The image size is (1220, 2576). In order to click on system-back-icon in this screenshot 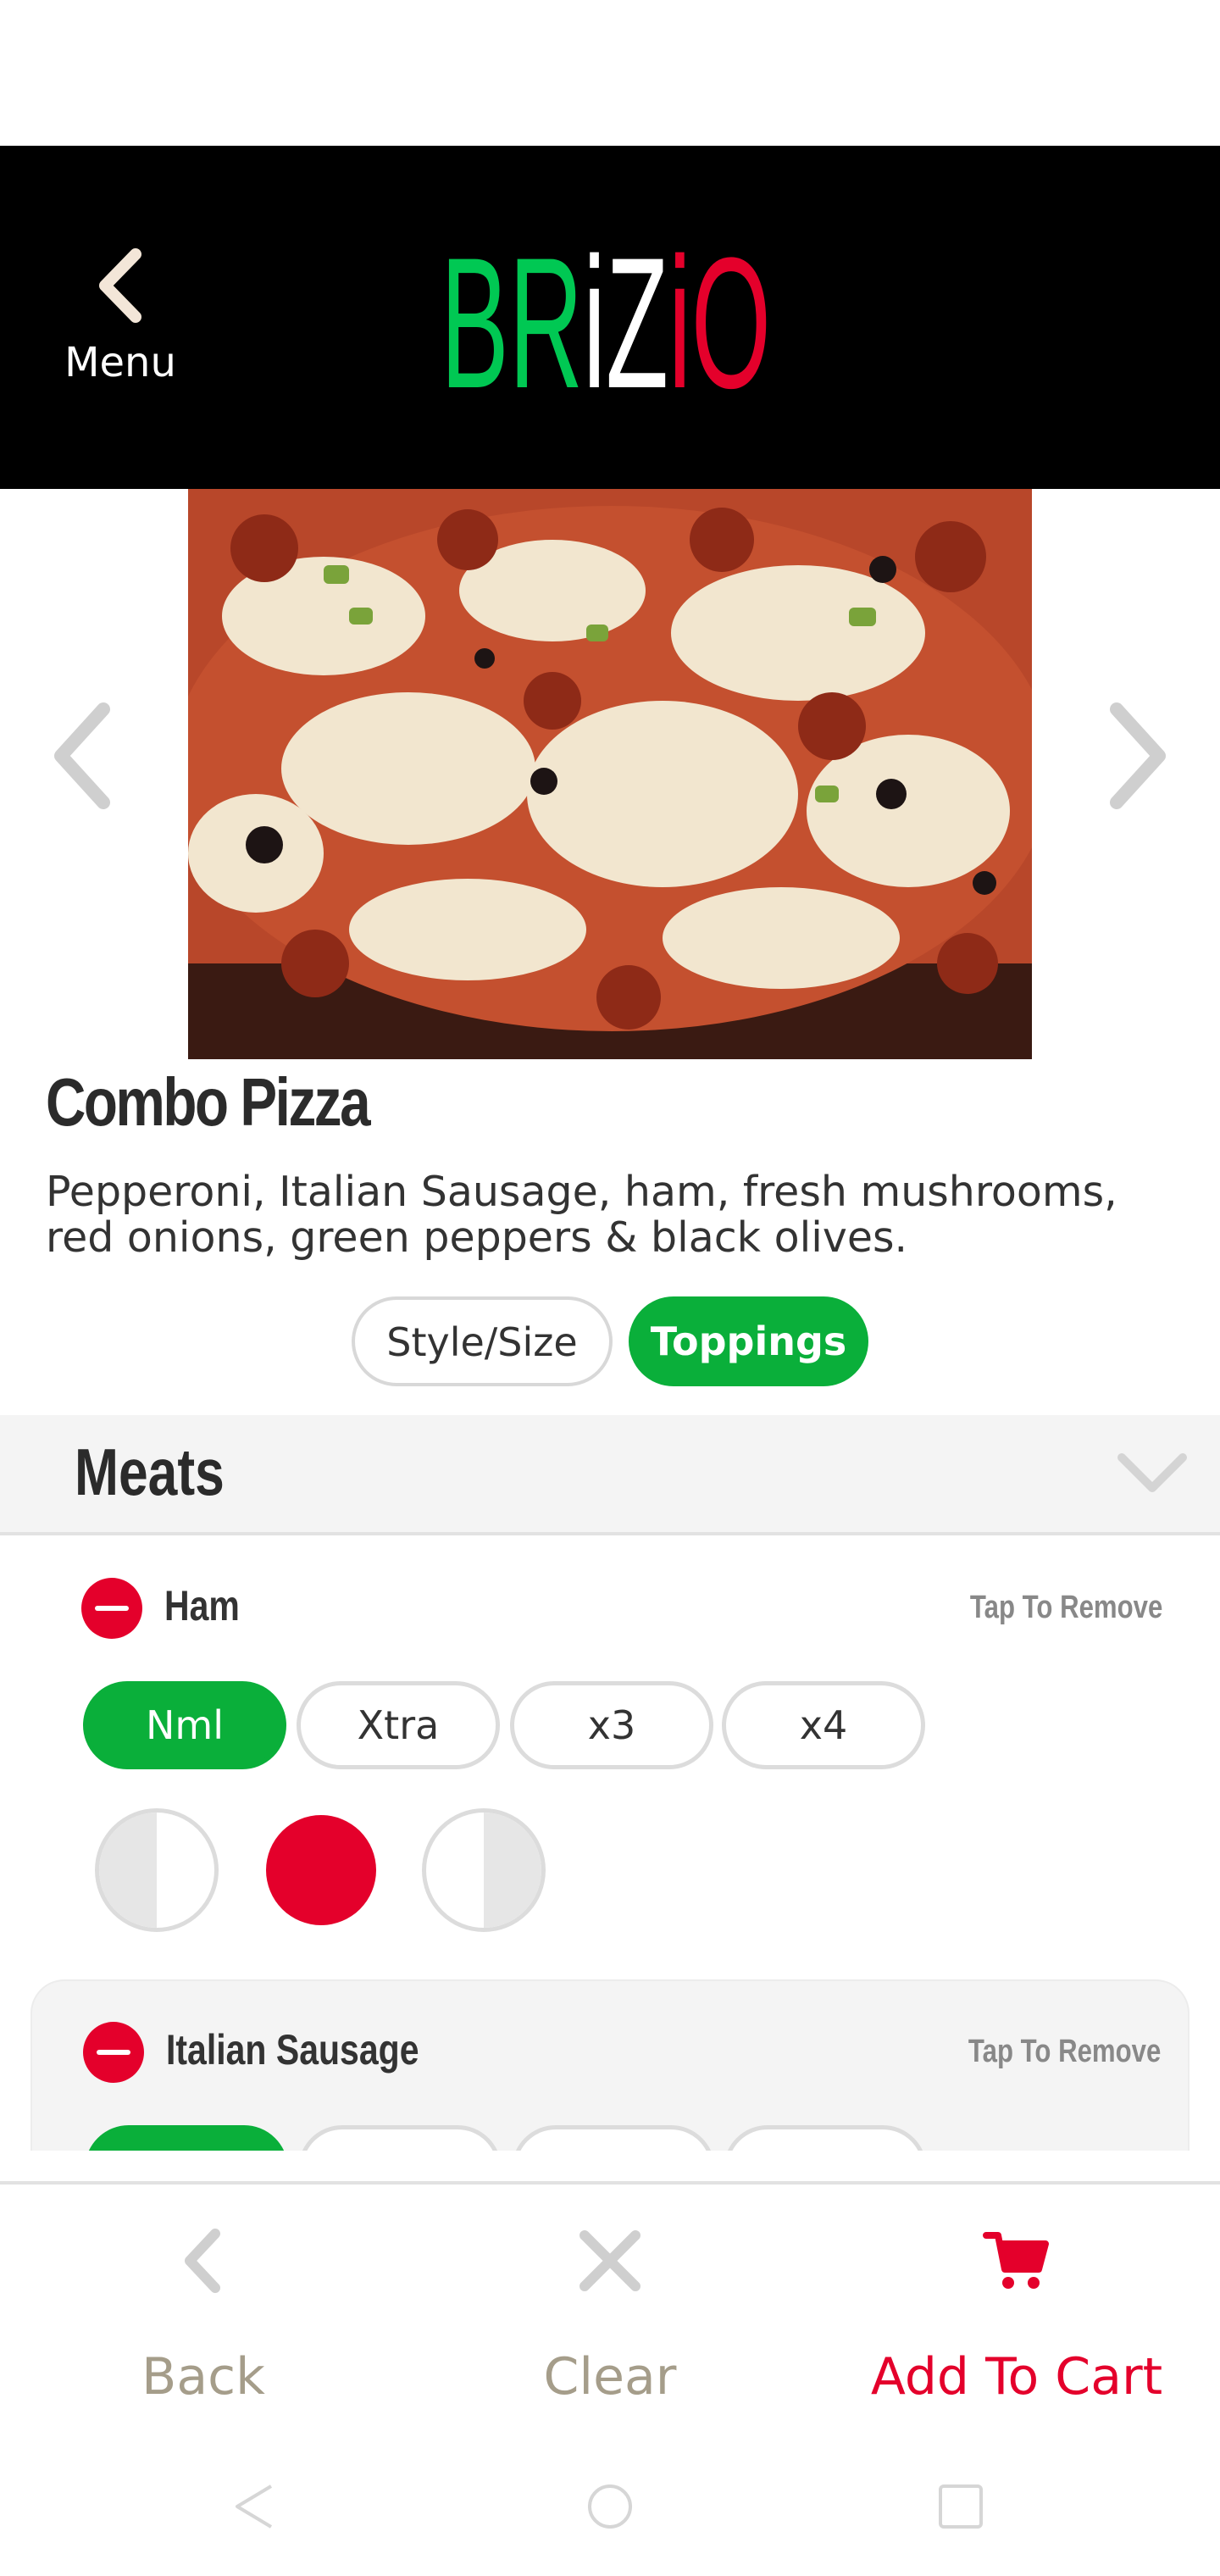, I will do `click(254, 2506)`.